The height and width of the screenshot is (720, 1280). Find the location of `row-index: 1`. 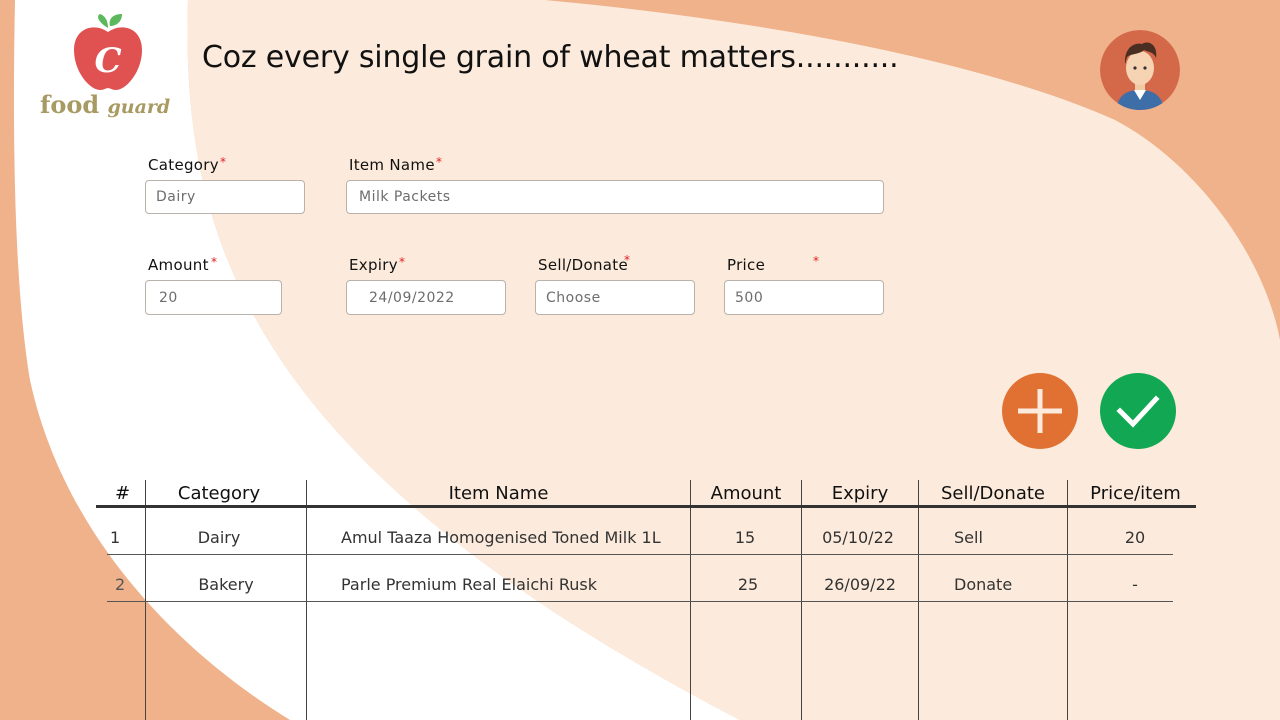

row-index: 1 is located at coordinates (115, 537).